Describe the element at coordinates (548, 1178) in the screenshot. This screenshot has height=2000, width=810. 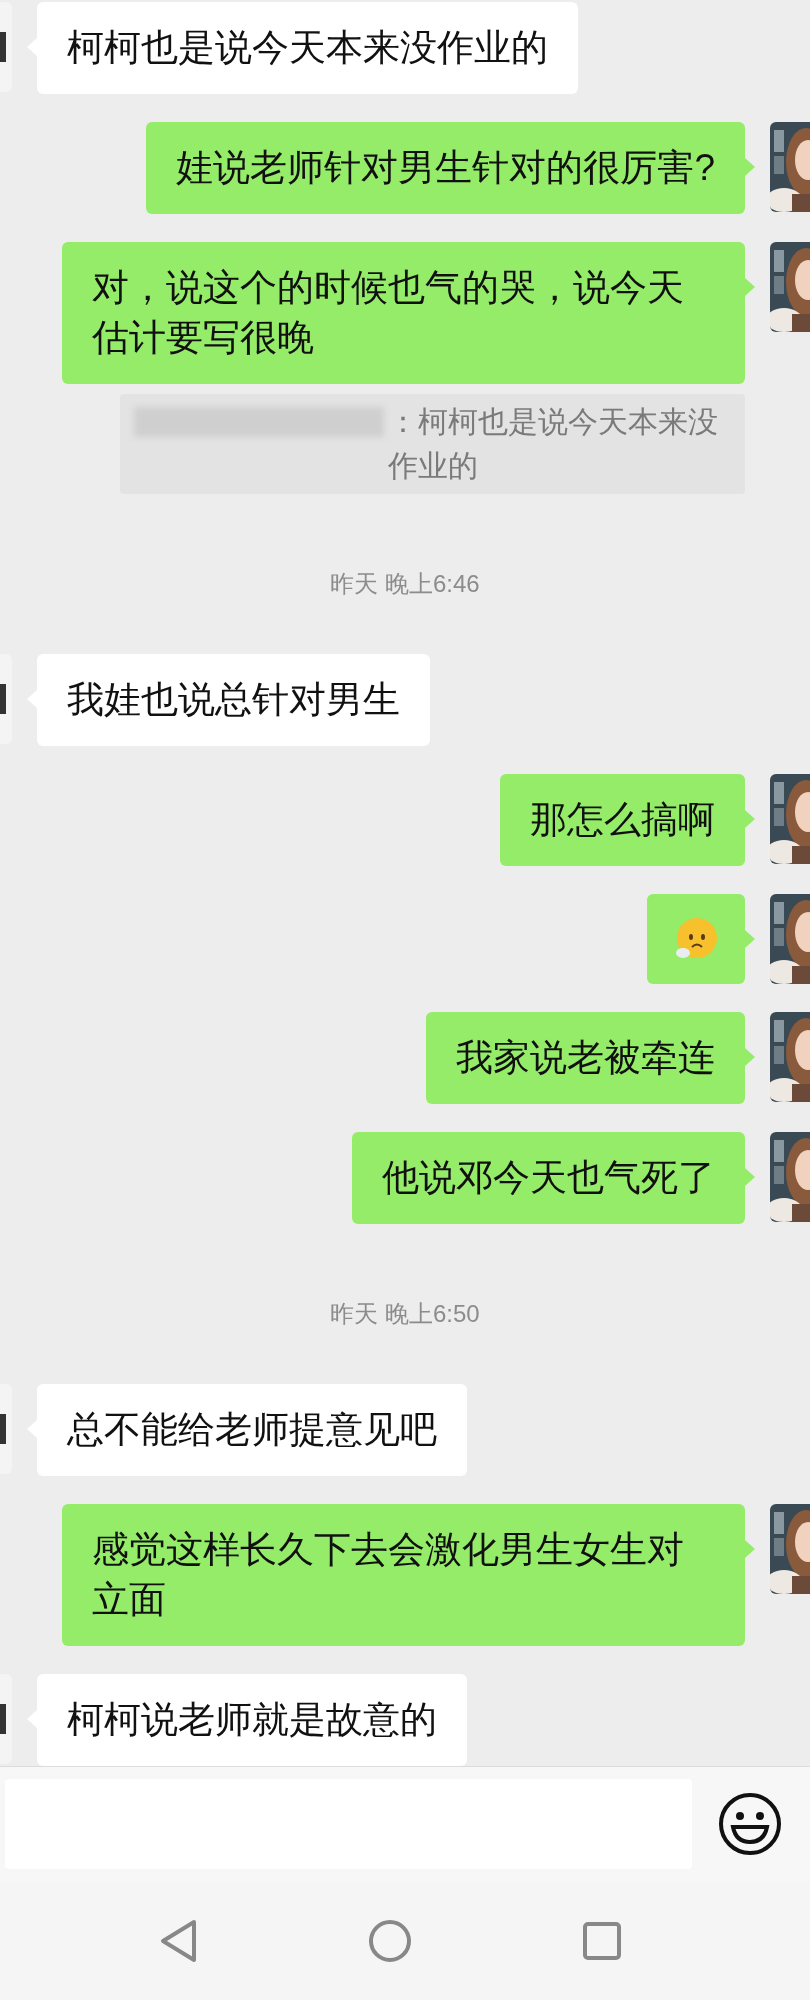
I see `message-bubble: 他说邓今天也气死了` at that location.